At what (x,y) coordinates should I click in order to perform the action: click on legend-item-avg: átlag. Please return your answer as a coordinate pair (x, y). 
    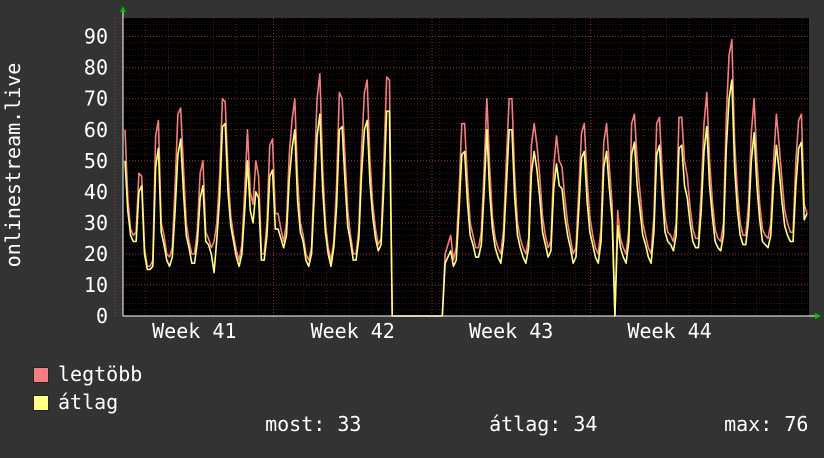
    Looking at the image, I should click on (74, 424).